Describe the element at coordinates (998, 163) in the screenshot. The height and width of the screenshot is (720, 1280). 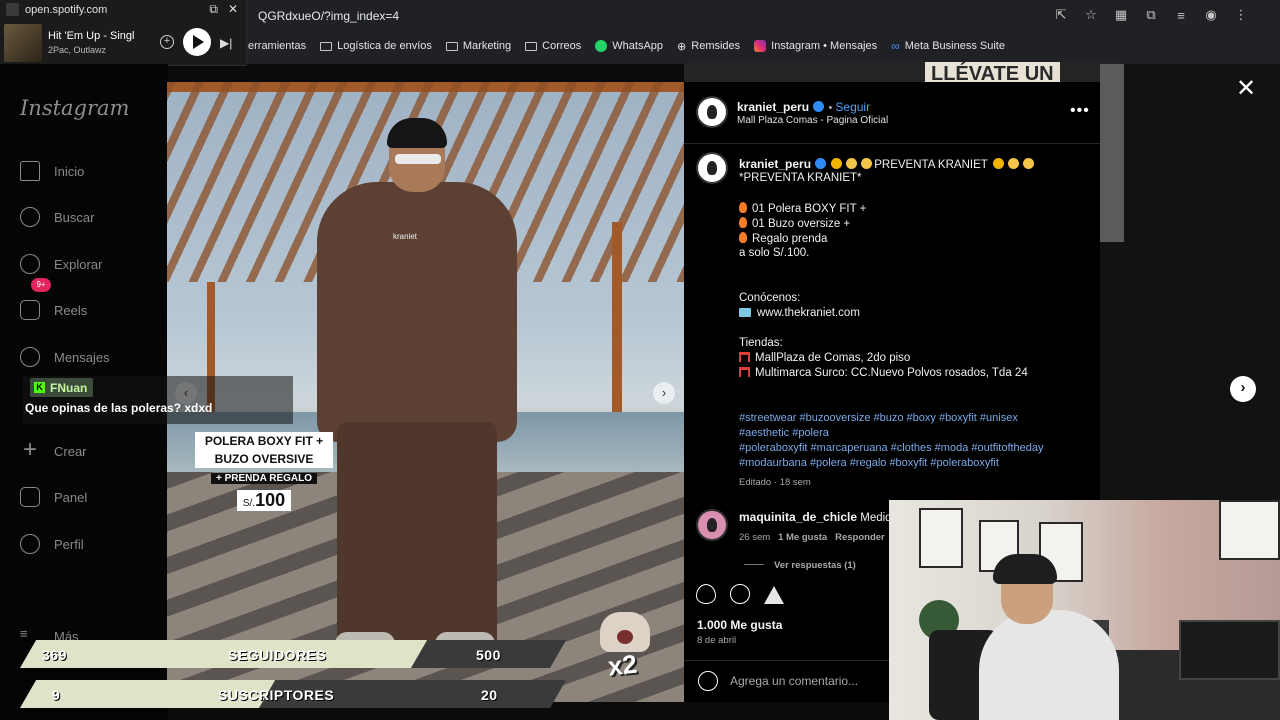
I see `crown-emoji-icon` at that location.